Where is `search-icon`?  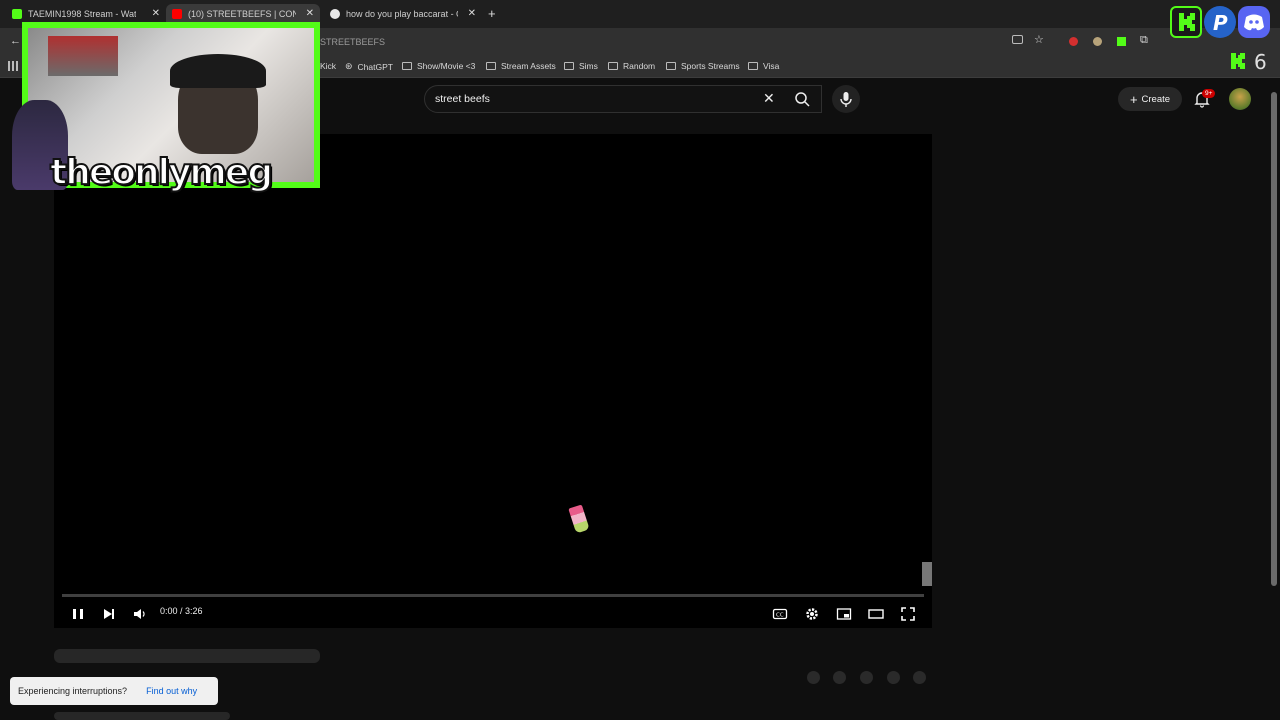 search-icon is located at coordinates (802, 99).